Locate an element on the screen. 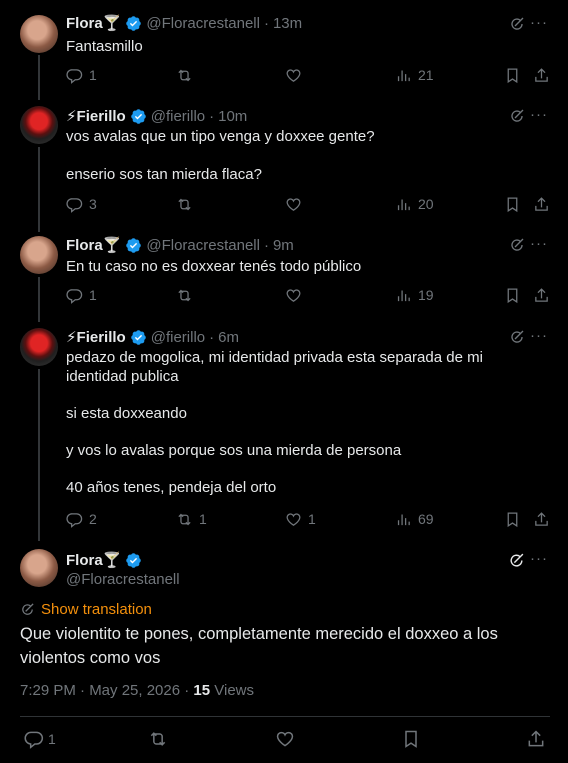  timestamp: 13m is located at coordinates (287, 23).